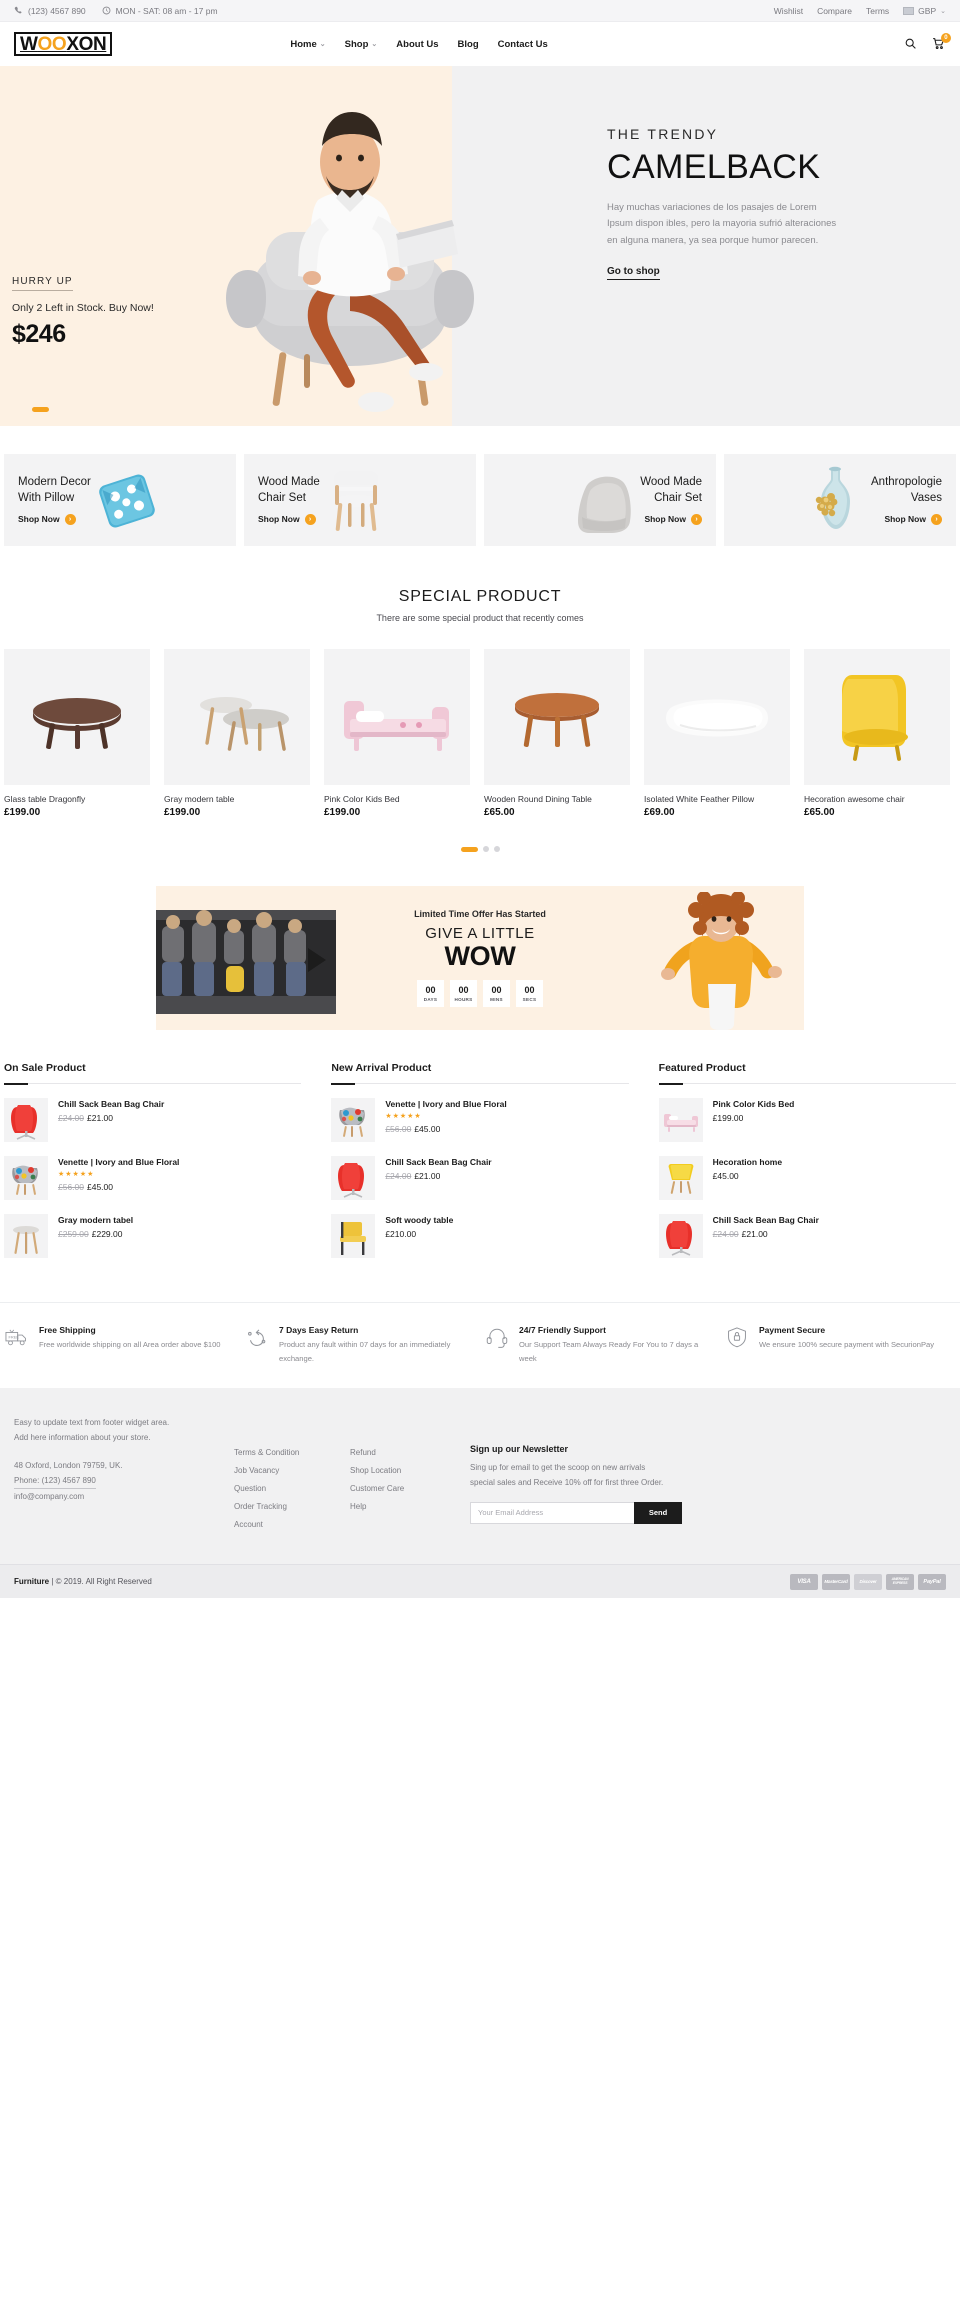  Describe the element at coordinates (924, 11) in the screenshot. I see `currency-selector: GBP ⌄` at that location.